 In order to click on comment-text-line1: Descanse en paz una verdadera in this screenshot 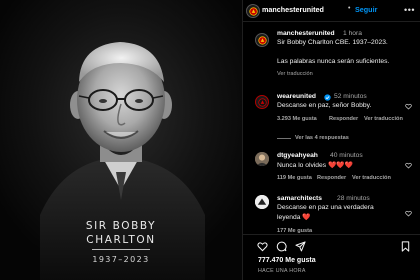, I will do `click(325, 207)`.